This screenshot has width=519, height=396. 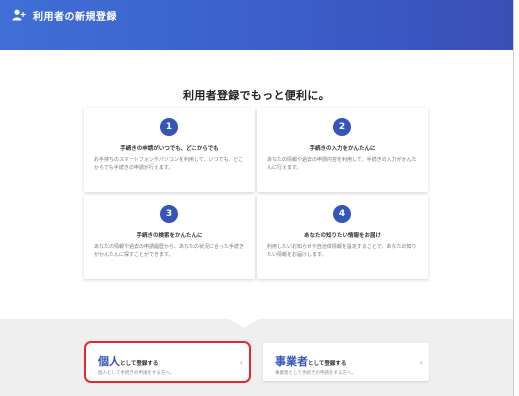 I want to click on business-description: 事業者として手続きの申請をする方へ。, so click(x=315, y=373).